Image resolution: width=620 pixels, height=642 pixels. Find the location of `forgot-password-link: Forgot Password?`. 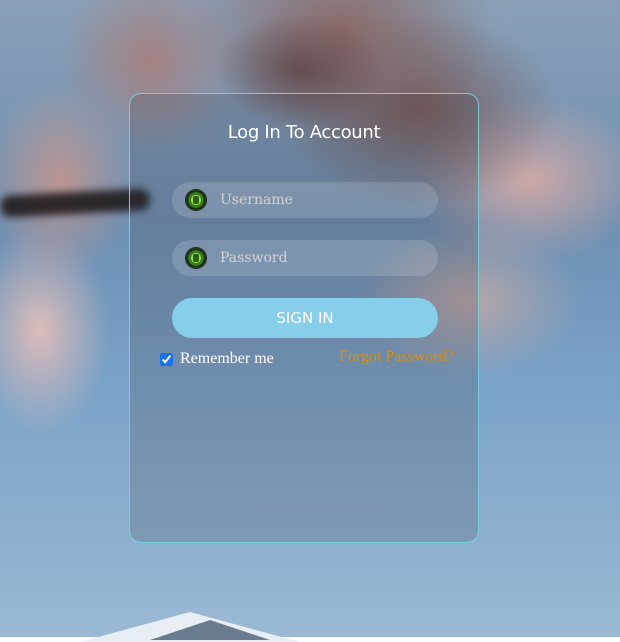

forgot-password-link: Forgot Password? is located at coordinates (396, 357).